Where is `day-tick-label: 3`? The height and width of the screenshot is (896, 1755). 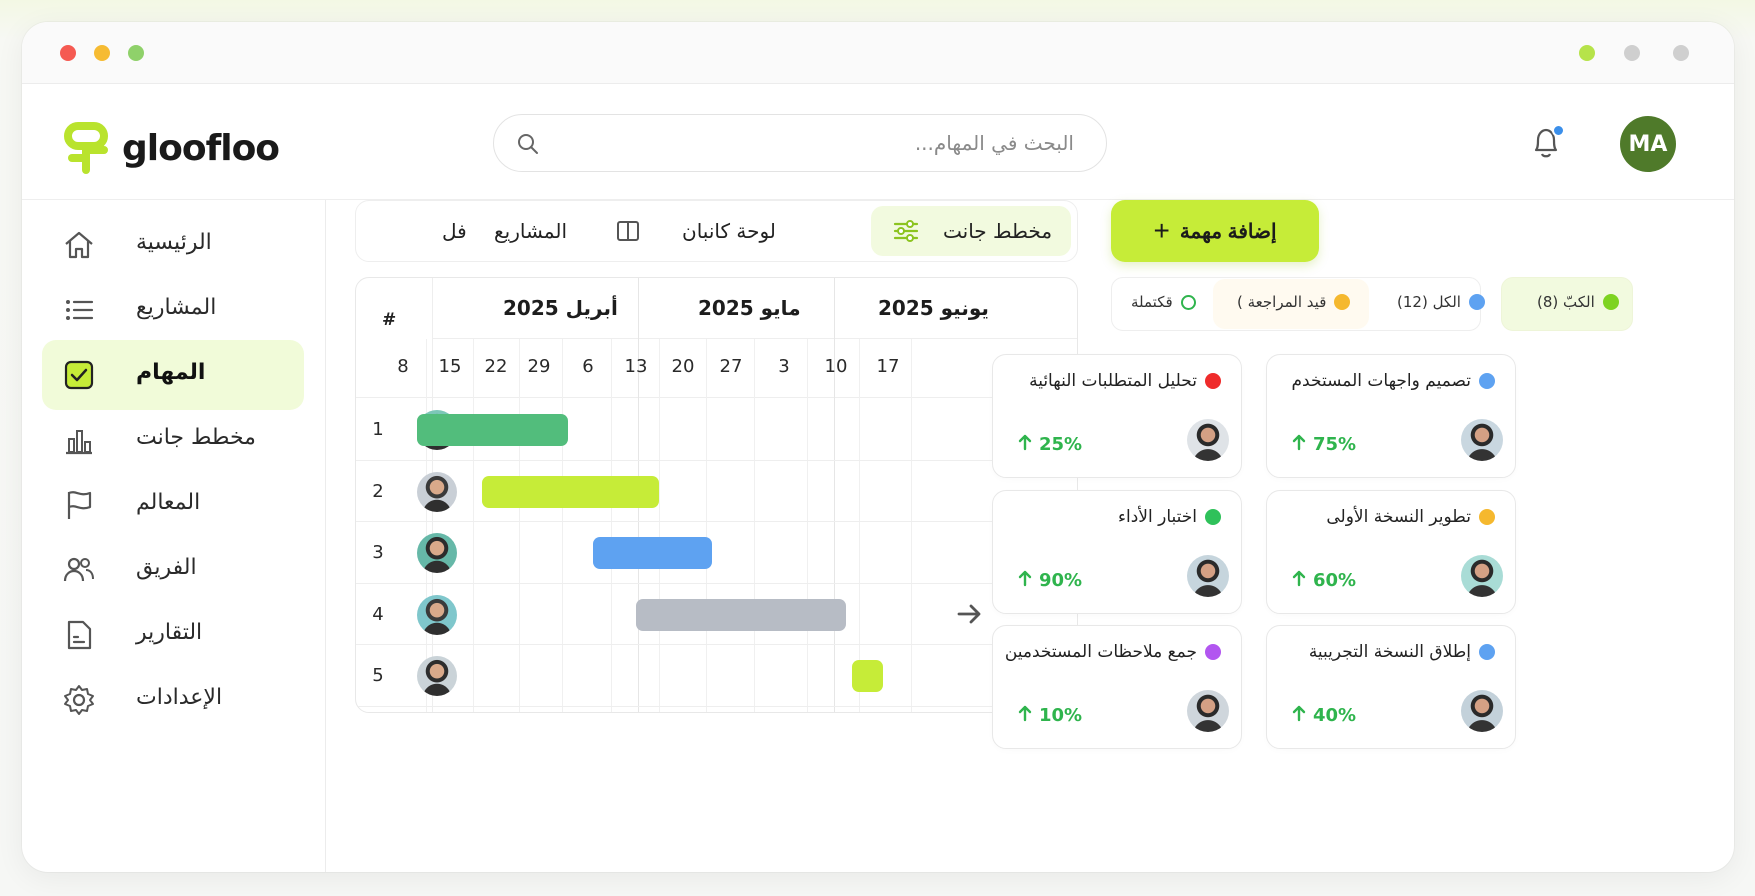
day-tick-label: 3 is located at coordinates (784, 366).